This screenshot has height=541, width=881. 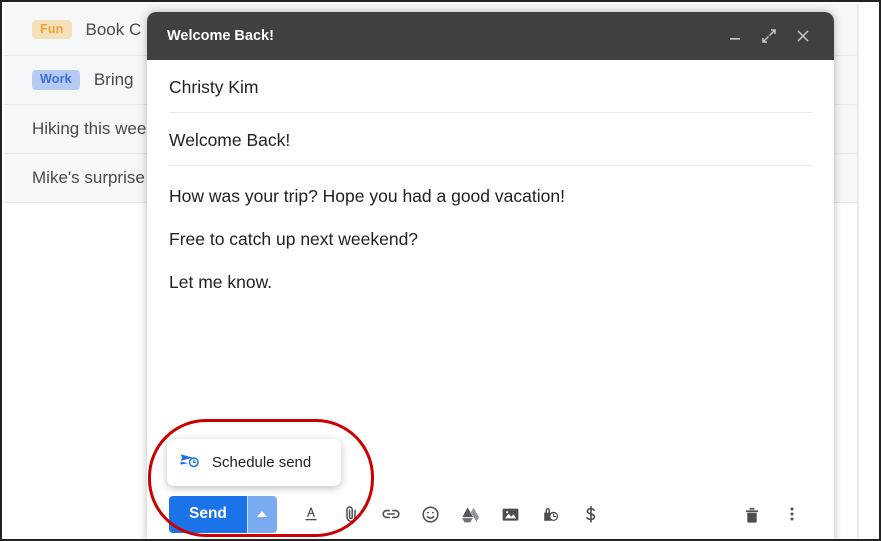 I want to click on schedule-send-label: Schedule send, so click(x=262, y=462).